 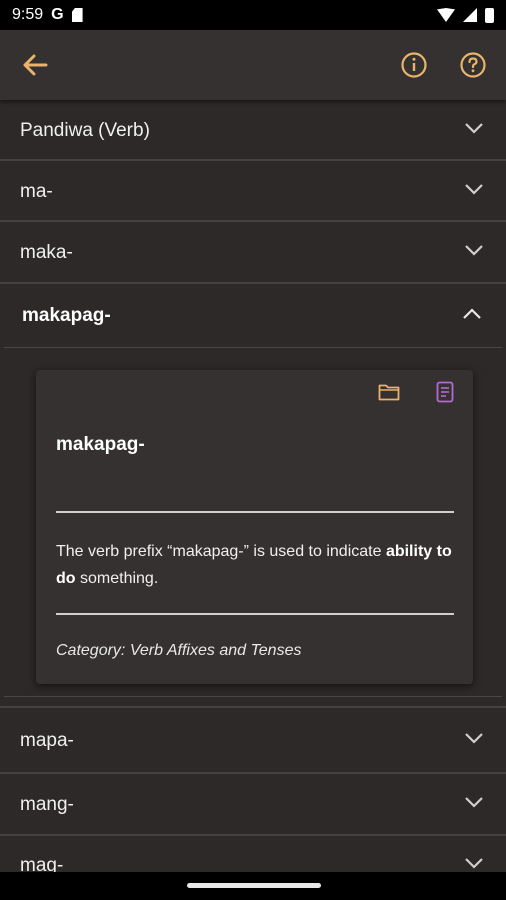 I want to click on list-item-label: maka-, so click(x=46, y=252).